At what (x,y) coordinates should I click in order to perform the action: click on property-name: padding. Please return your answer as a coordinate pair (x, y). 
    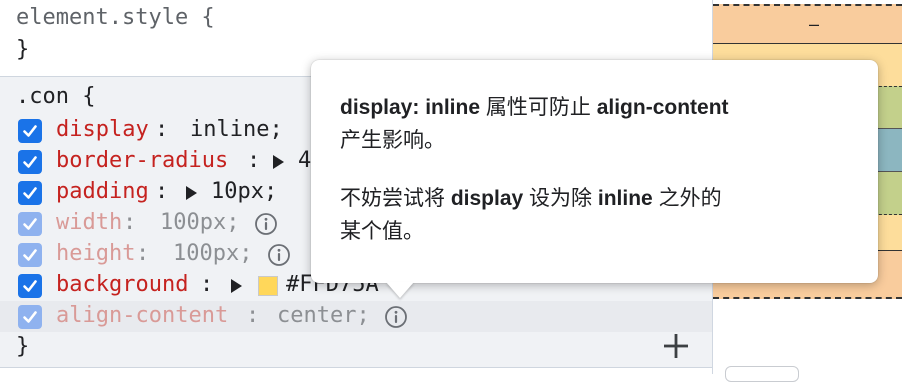
    Looking at the image, I should click on (102, 192).